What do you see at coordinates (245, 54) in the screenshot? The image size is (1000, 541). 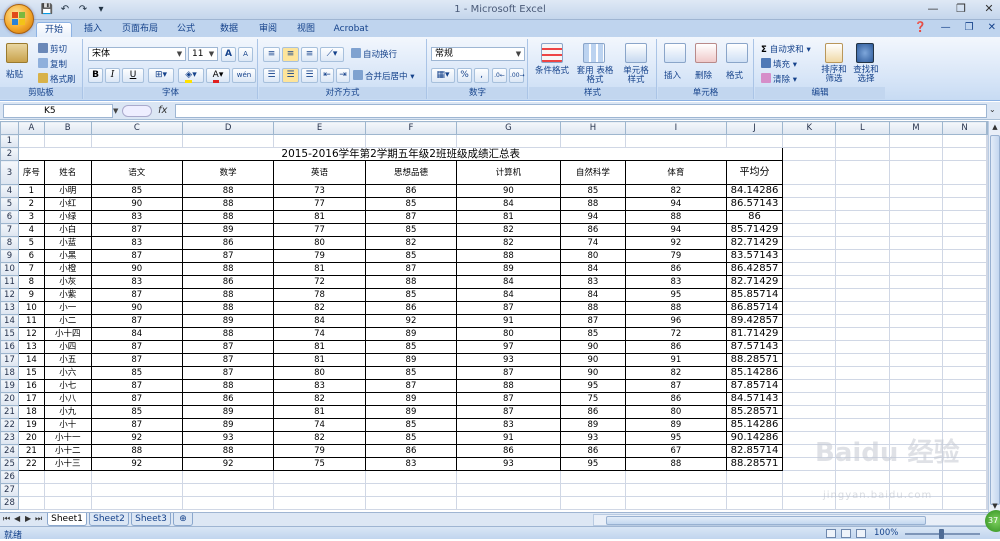 I see `shrink-font-button: A` at bounding box center [245, 54].